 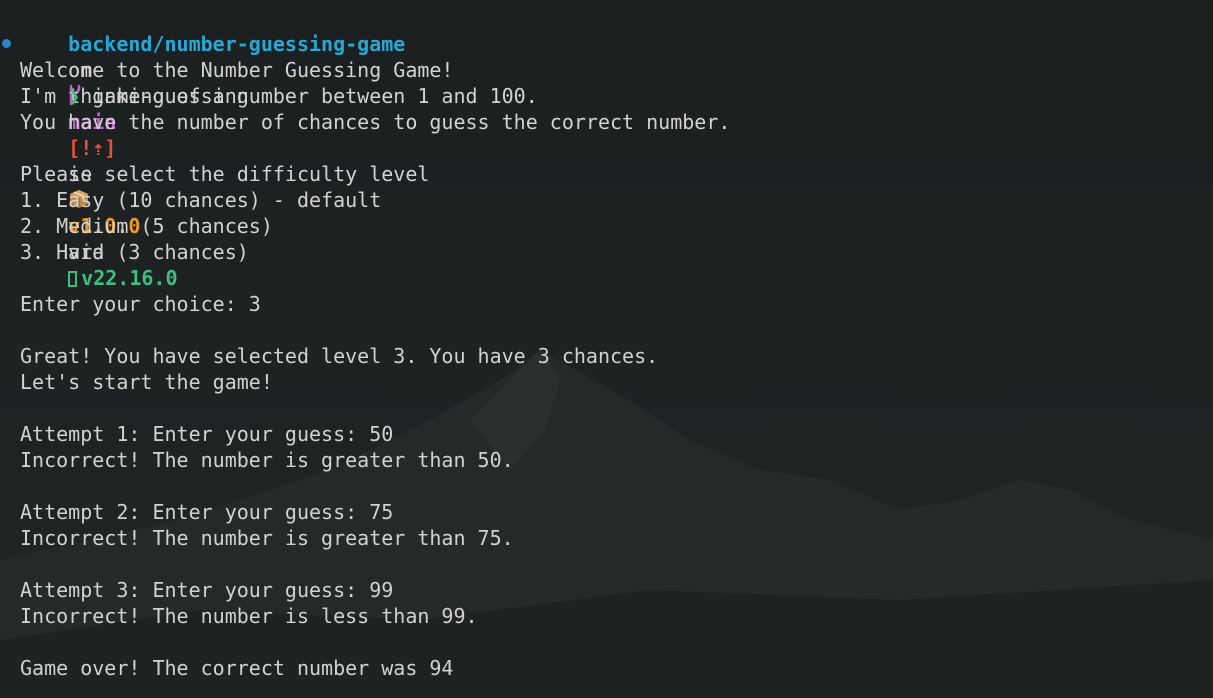 I want to click on output-line: Enter your choice: 3, so click(x=140, y=304).